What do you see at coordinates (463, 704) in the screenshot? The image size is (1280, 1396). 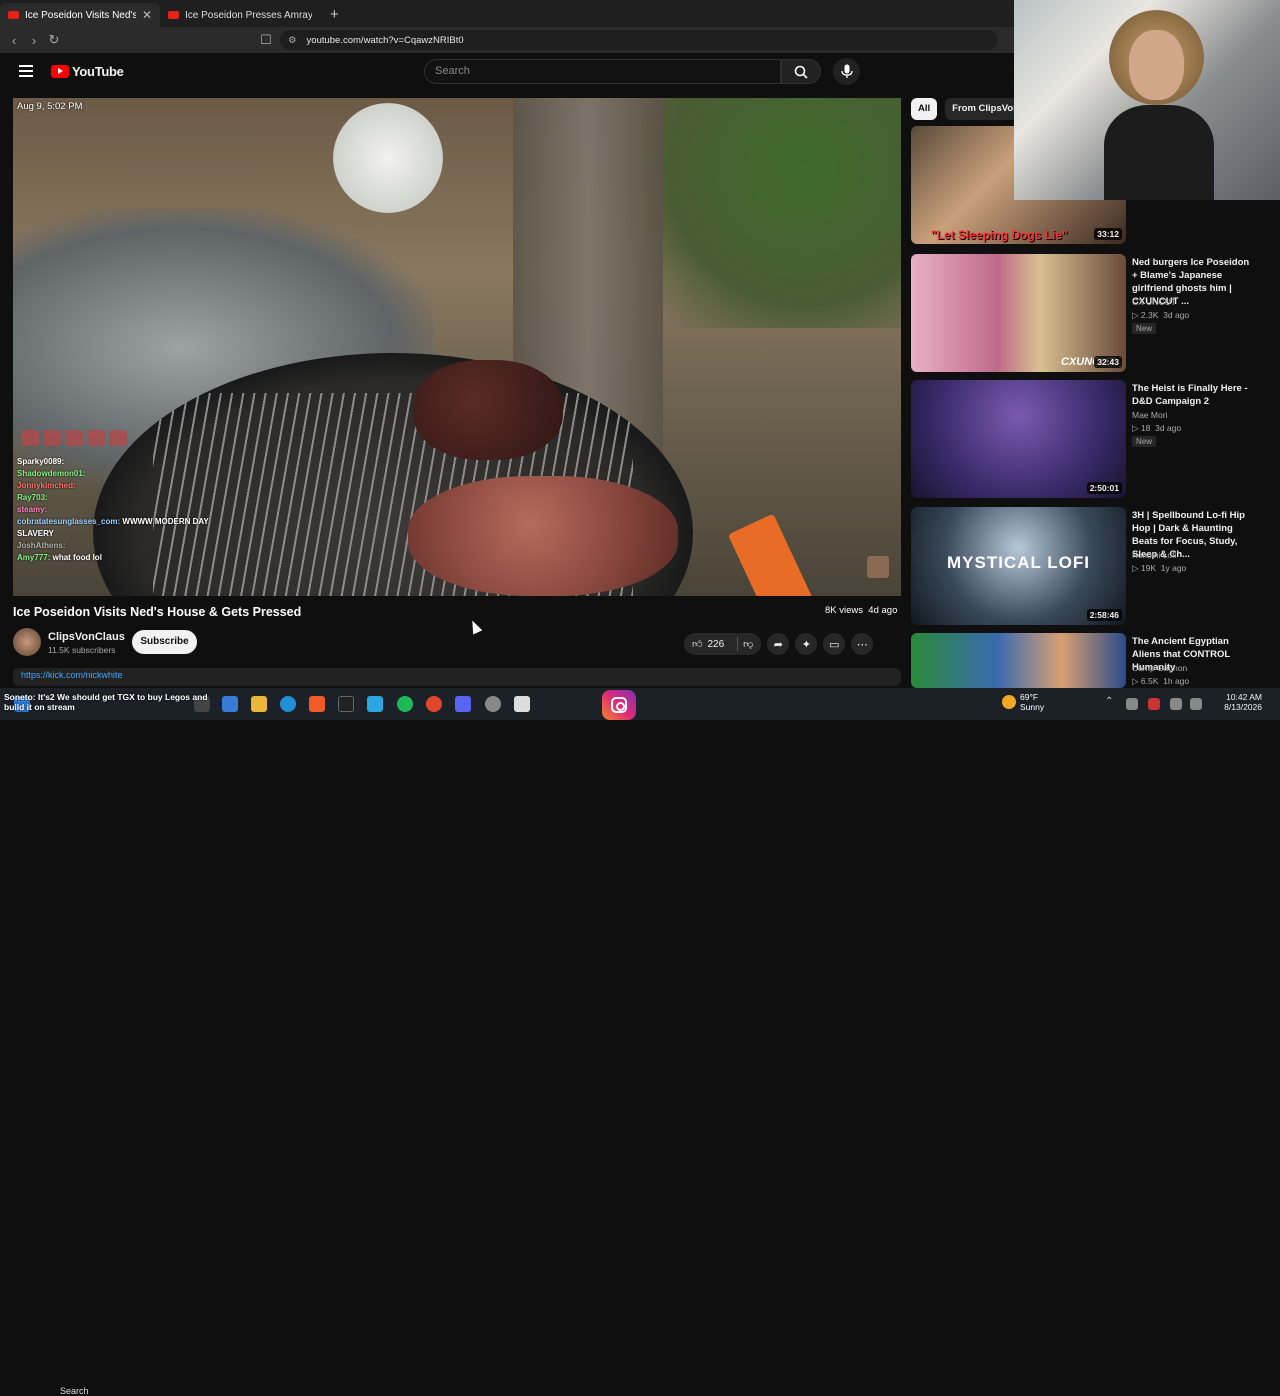 I see `discord-icon` at bounding box center [463, 704].